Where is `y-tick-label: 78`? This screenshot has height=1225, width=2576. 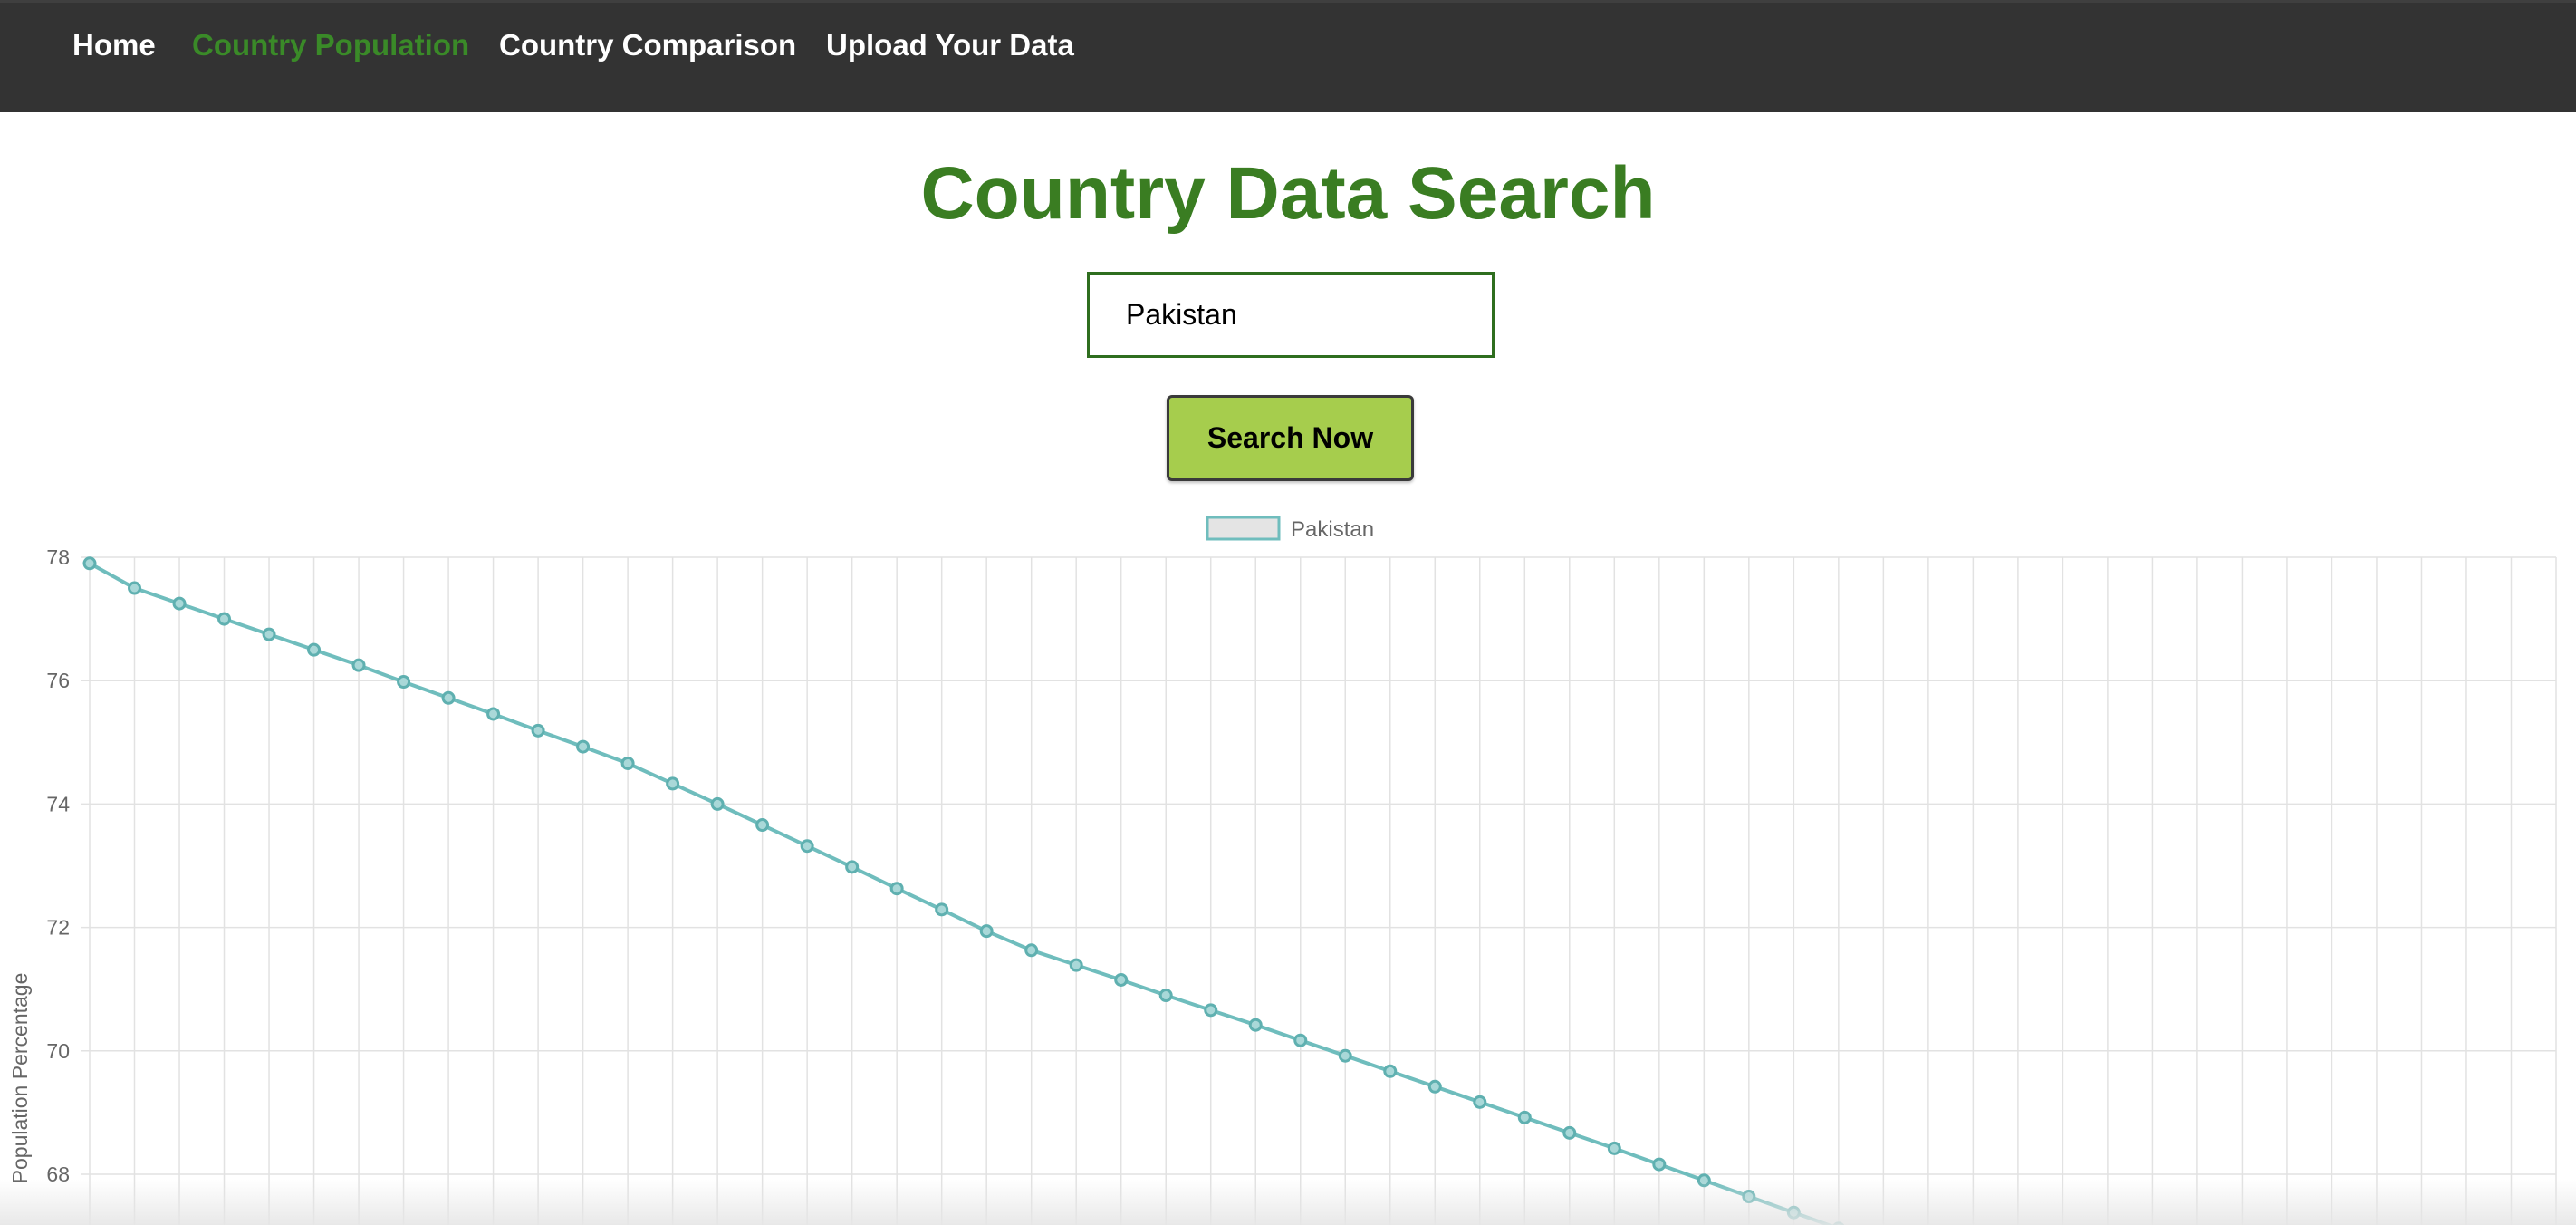
y-tick-label: 78 is located at coordinates (58, 557).